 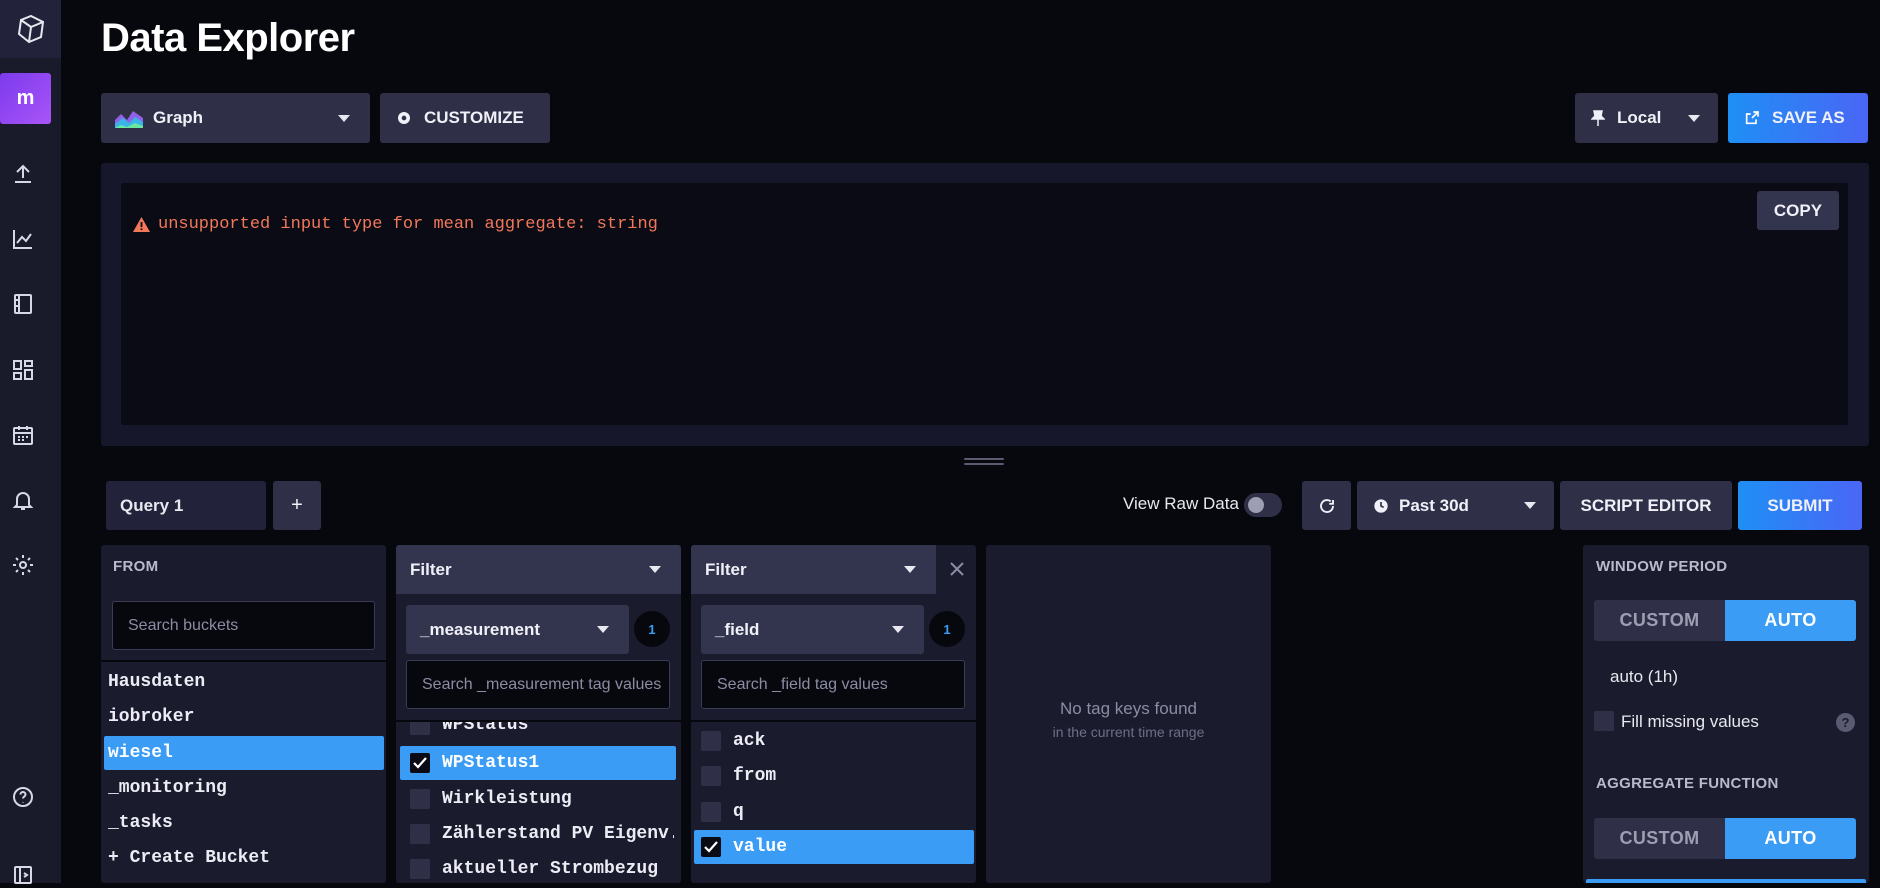 I want to click on tag-key-dropdown: _measurement, so click(x=517, y=629).